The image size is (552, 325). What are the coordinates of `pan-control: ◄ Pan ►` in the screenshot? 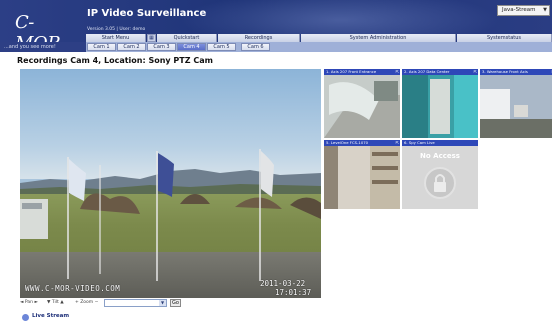 It's located at (29, 302).